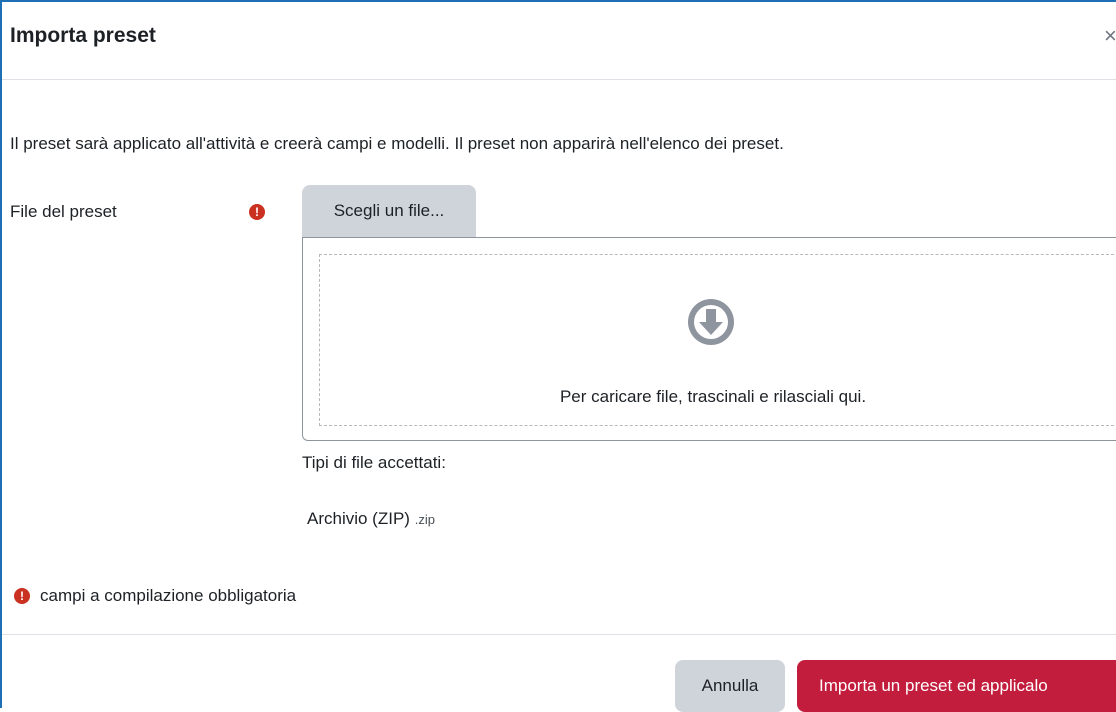 This screenshot has height=712, width=1116. I want to click on close-icon: ×, so click(1110, 36).